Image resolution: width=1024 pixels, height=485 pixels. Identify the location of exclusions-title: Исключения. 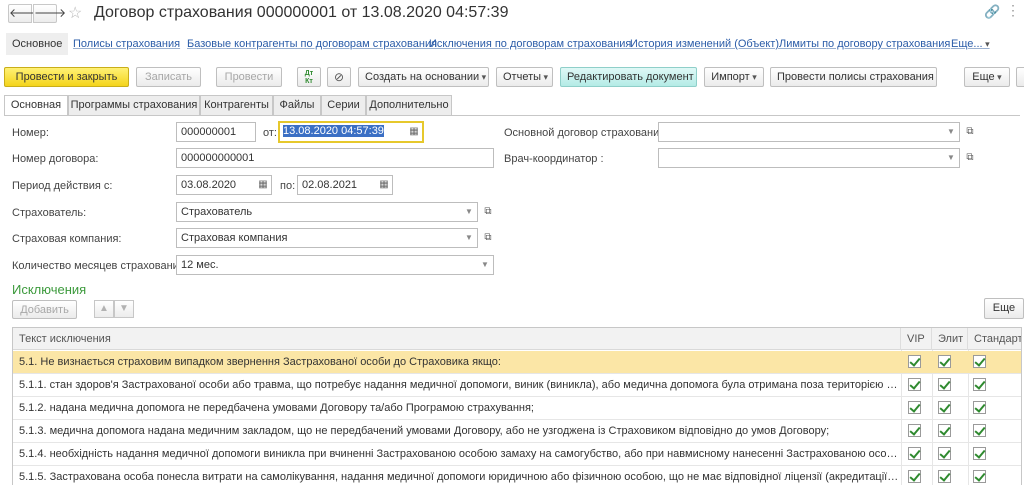
(49, 289).